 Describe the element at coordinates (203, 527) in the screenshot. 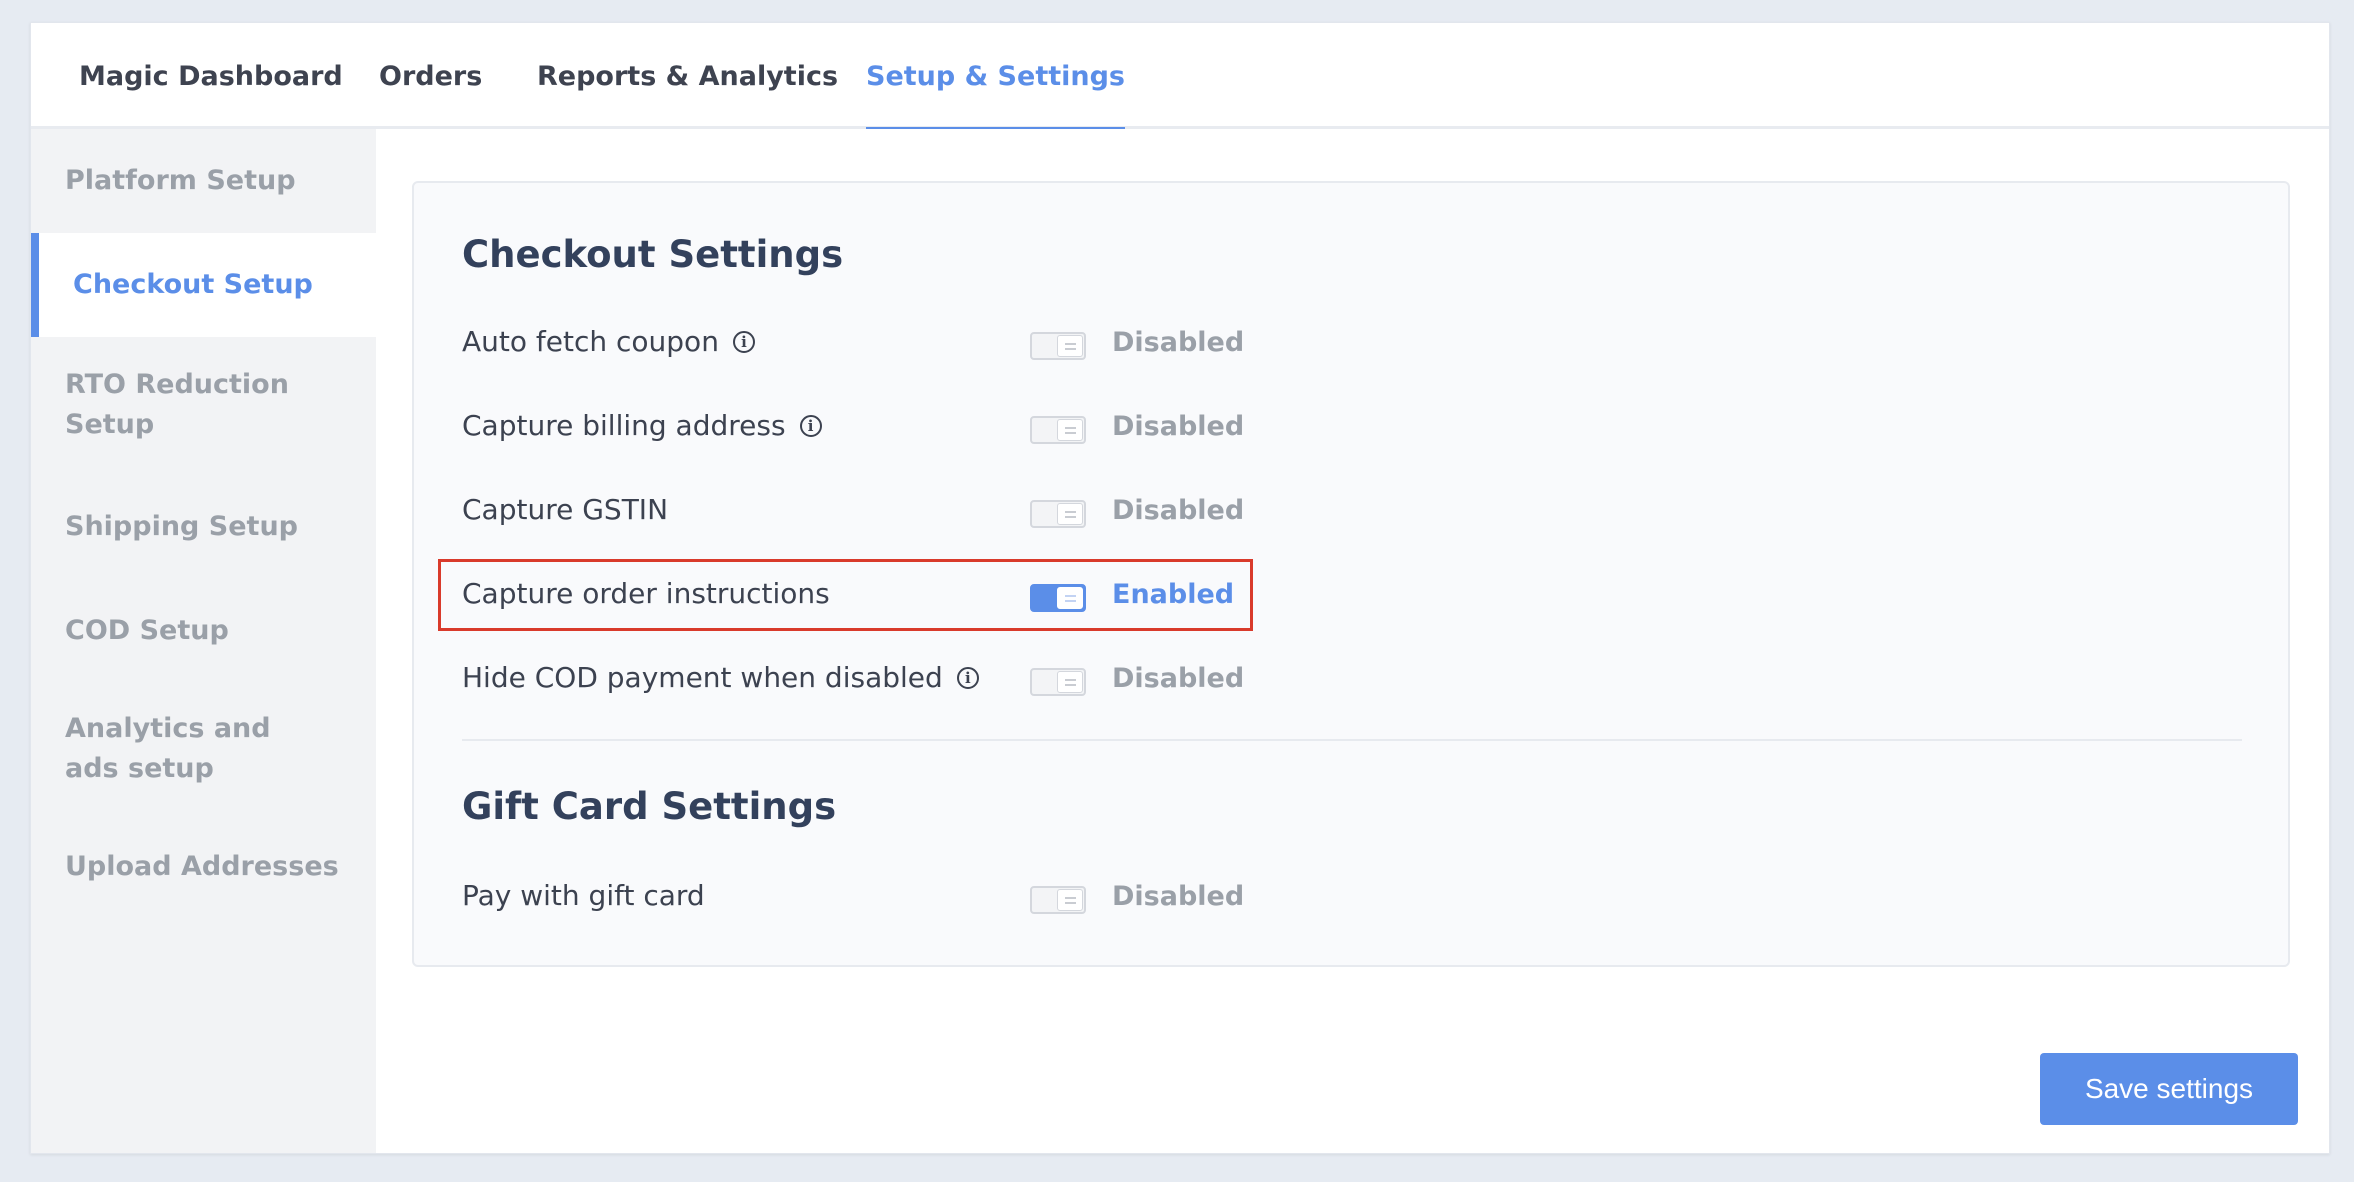

I see `sidebar-item-shipping-setup: Shipping Setup` at that location.